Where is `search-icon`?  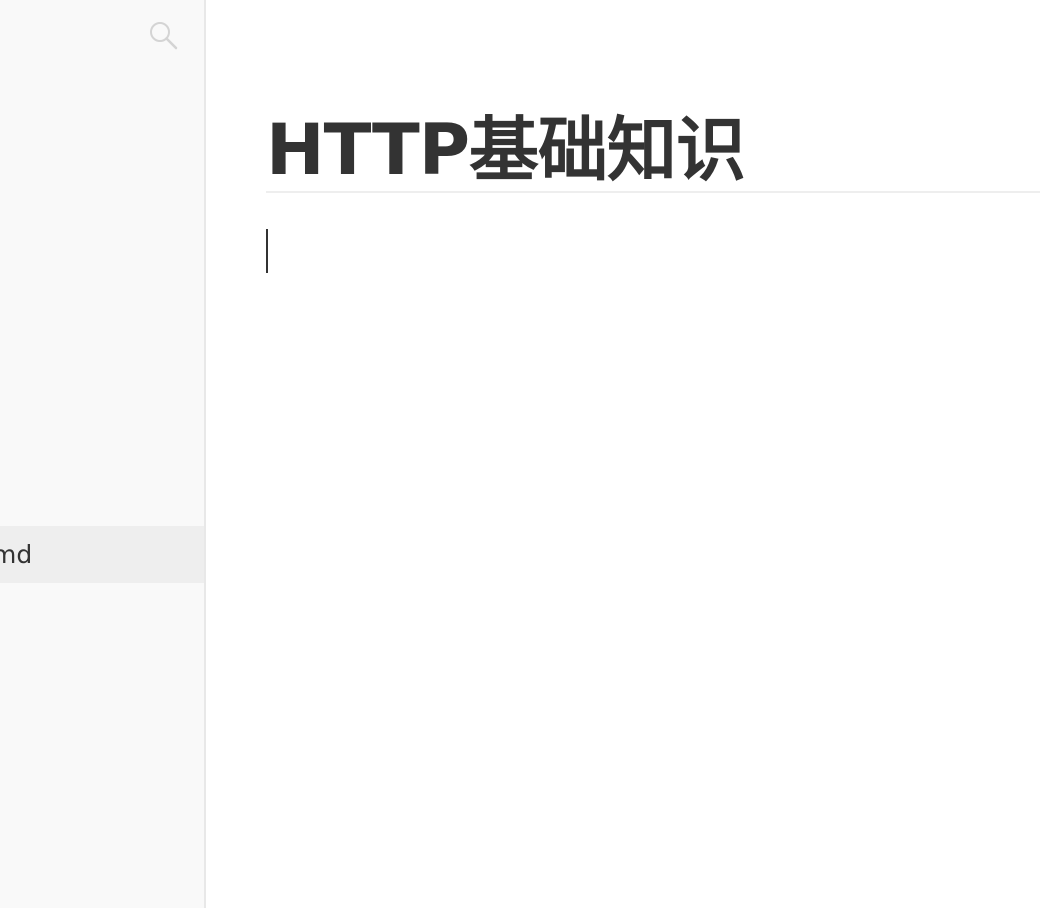 search-icon is located at coordinates (164, 36).